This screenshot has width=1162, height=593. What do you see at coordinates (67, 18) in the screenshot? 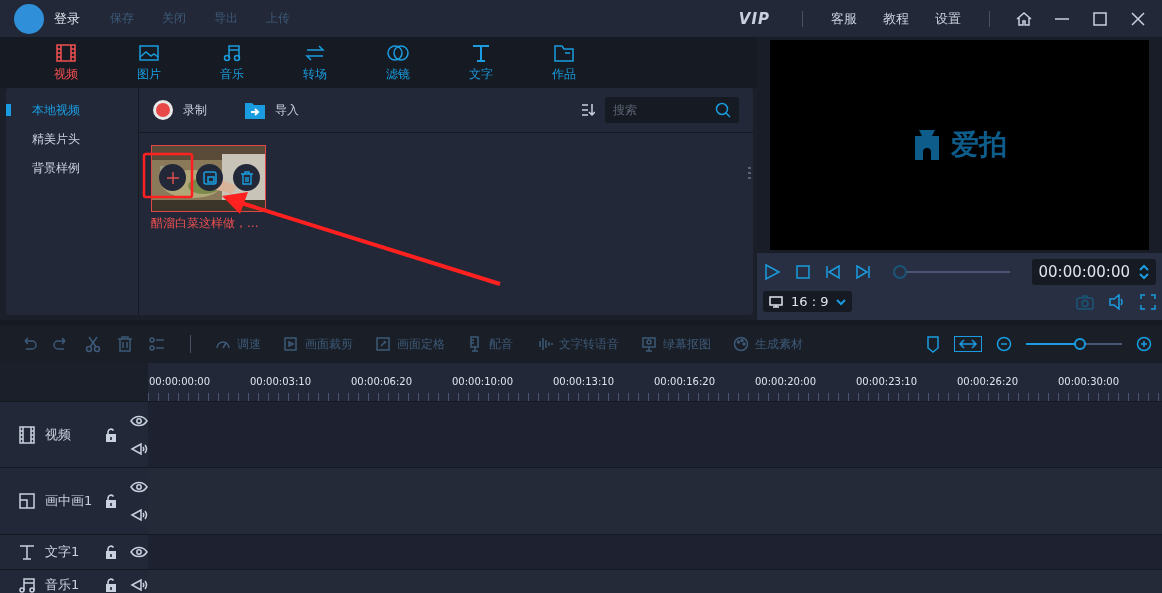
I see `login-link: 登录` at bounding box center [67, 18].